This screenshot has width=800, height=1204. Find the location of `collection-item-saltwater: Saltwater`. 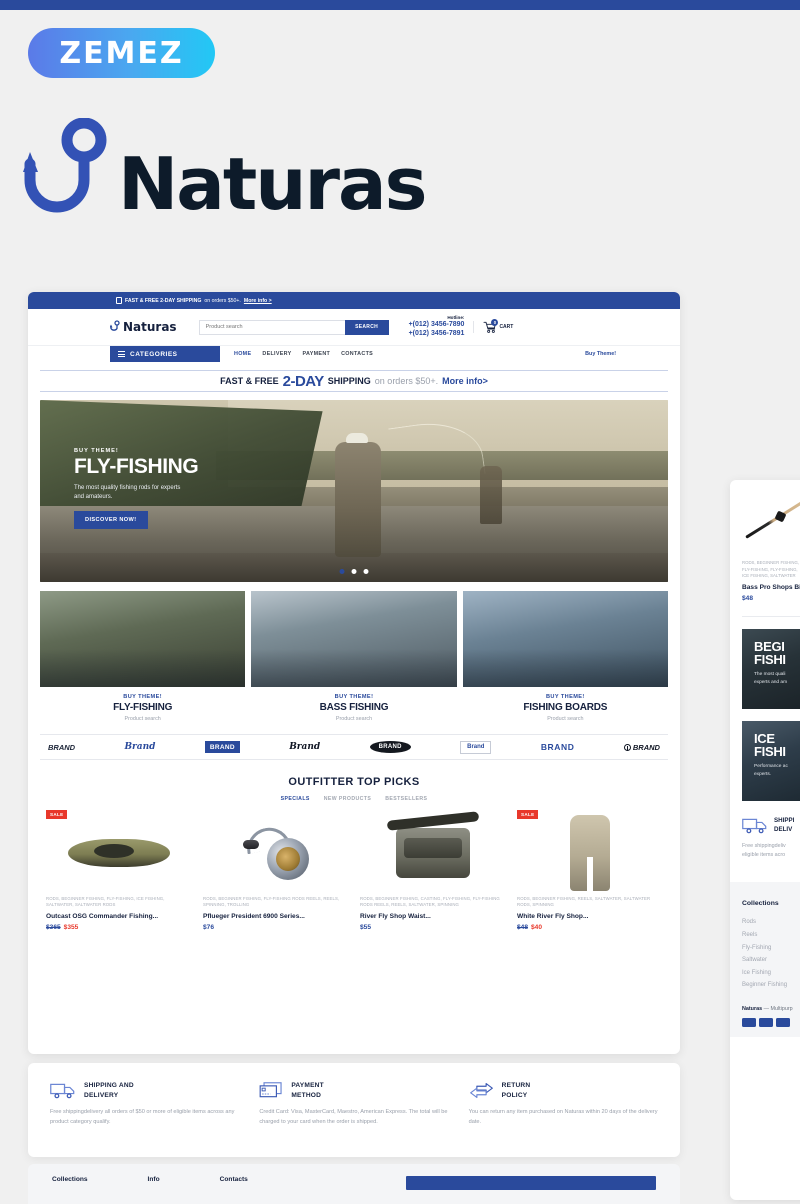

collection-item-saltwater: Saltwater is located at coordinates (771, 960).